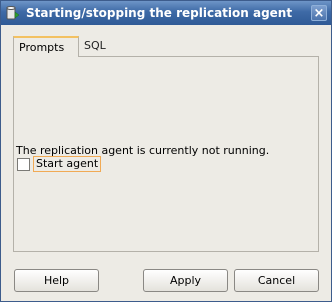 This screenshot has height=302, width=332. I want to click on tab-prompts-label: Prompts, so click(42, 47).